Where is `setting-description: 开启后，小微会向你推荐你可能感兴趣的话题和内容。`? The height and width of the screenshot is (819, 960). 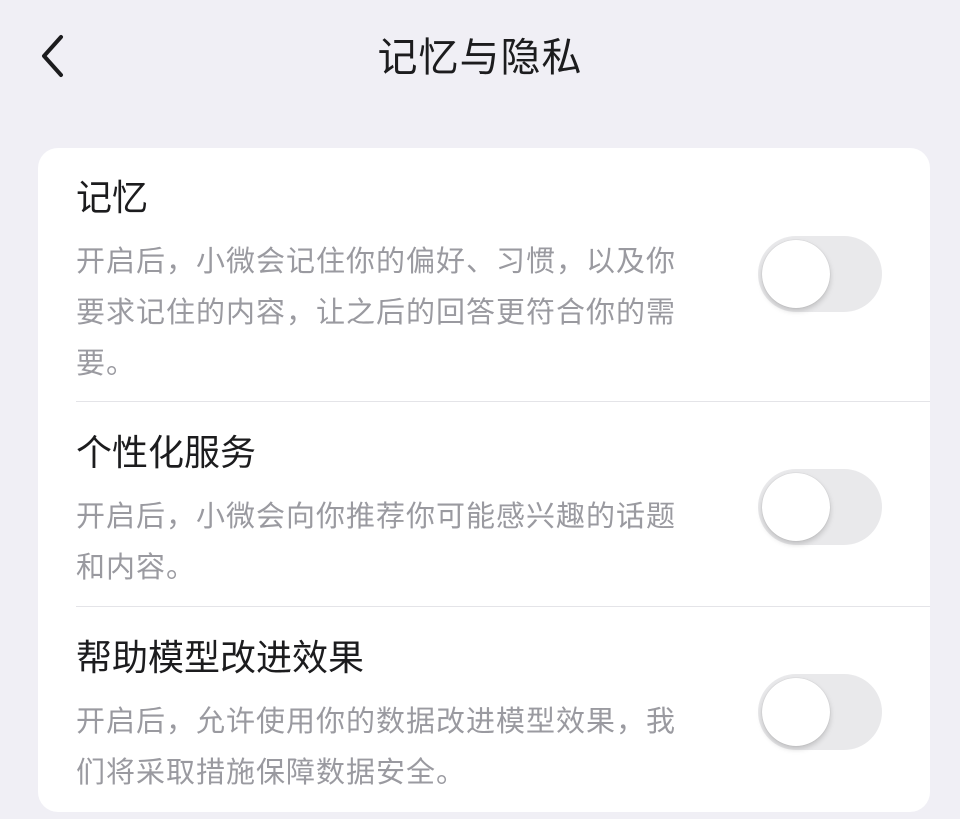
setting-description: 开启后，小微会向你推荐你可能感兴趣的话题和内容。 is located at coordinates (376, 541).